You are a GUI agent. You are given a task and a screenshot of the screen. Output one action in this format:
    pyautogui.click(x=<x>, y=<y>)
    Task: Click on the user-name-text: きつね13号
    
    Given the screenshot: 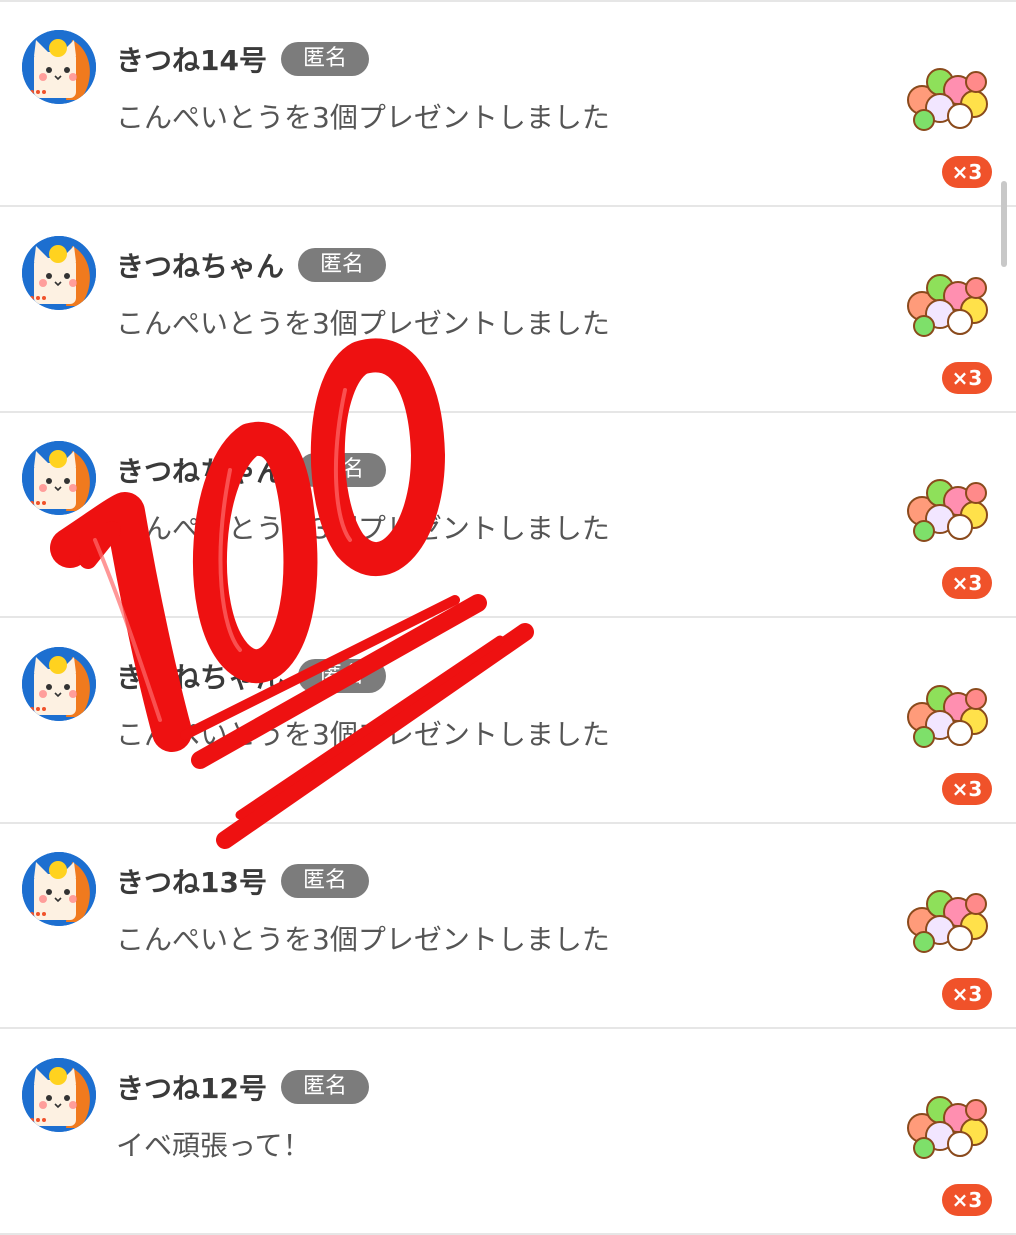 What is the action you would take?
    pyautogui.click(x=191, y=882)
    